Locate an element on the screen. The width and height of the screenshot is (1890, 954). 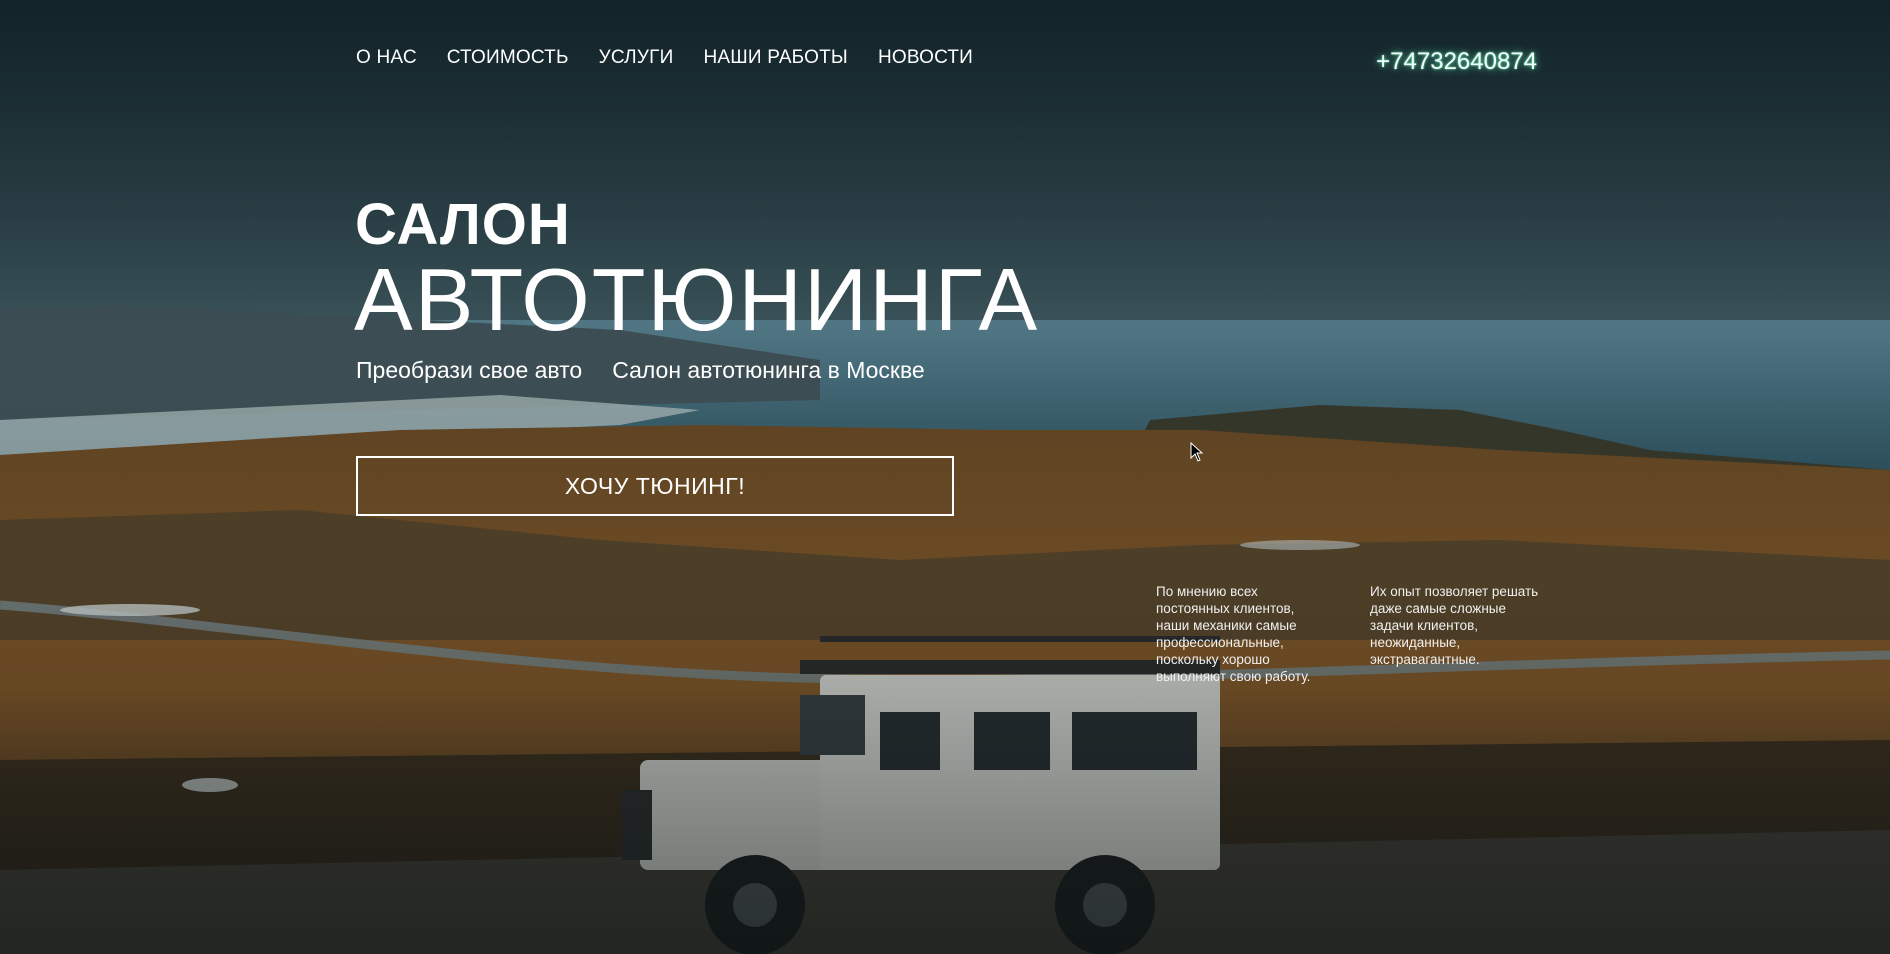
subtitle-left: Преобрази свое авто is located at coordinates (469, 370).